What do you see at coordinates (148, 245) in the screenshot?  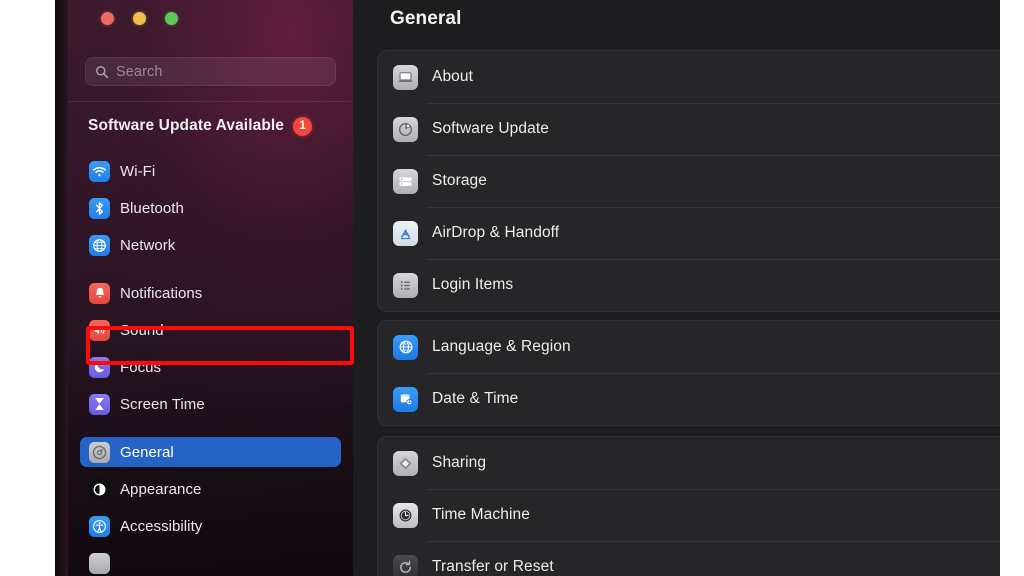 I see `sidebar-item-label: Network` at bounding box center [148, 245].